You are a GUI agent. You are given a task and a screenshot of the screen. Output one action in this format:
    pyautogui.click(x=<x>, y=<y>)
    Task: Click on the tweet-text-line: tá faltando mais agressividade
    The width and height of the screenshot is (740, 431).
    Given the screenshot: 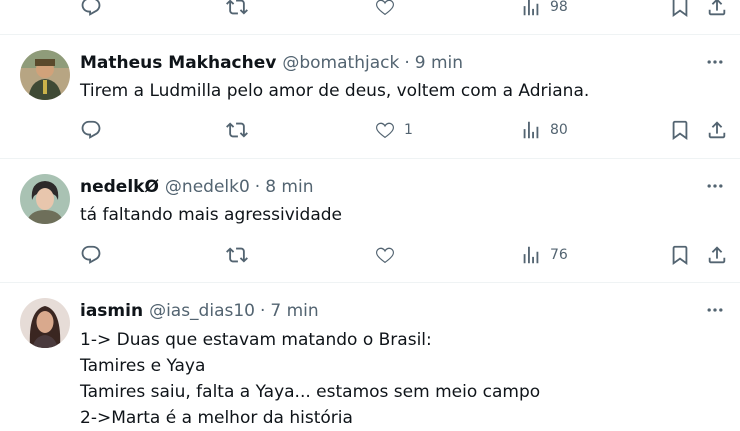 What is the action you would take?
    pyautogui.click(x=211, y=215)
    